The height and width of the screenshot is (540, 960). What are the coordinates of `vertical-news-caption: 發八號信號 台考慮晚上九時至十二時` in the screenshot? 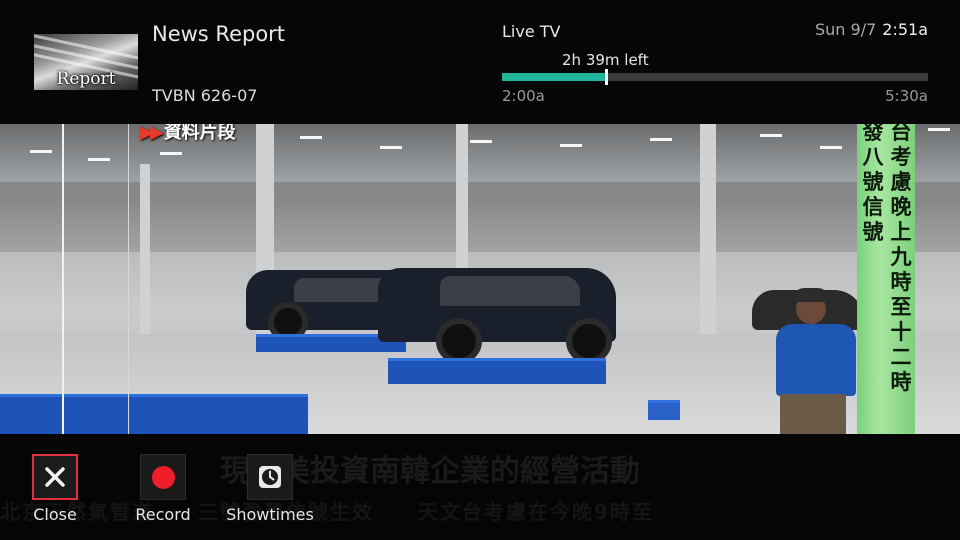 It's located at (886, 279).